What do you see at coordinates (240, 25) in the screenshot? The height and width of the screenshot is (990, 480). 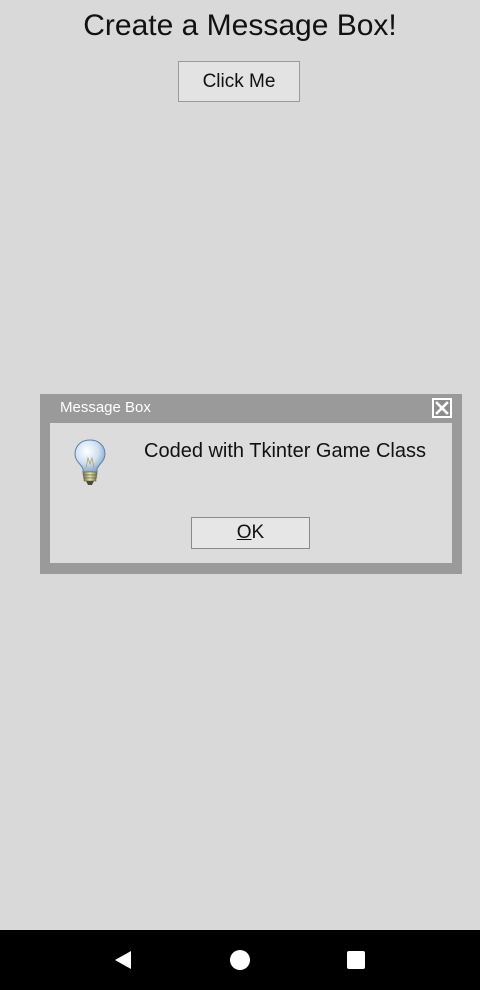 I see `page-title: Create a Message Box!` at bounding box center [240, 25].